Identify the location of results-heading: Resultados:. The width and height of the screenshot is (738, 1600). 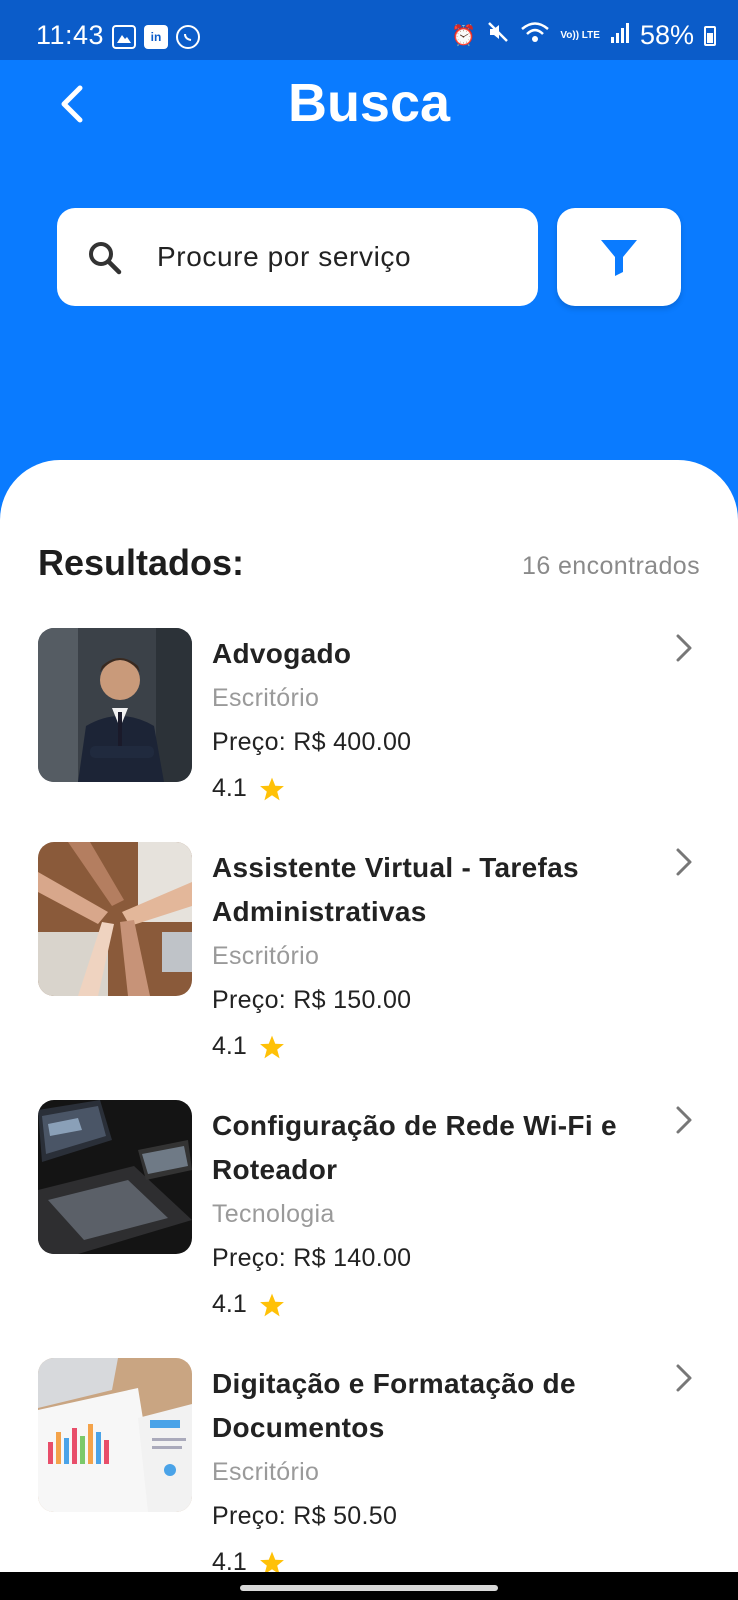
(141, 562).